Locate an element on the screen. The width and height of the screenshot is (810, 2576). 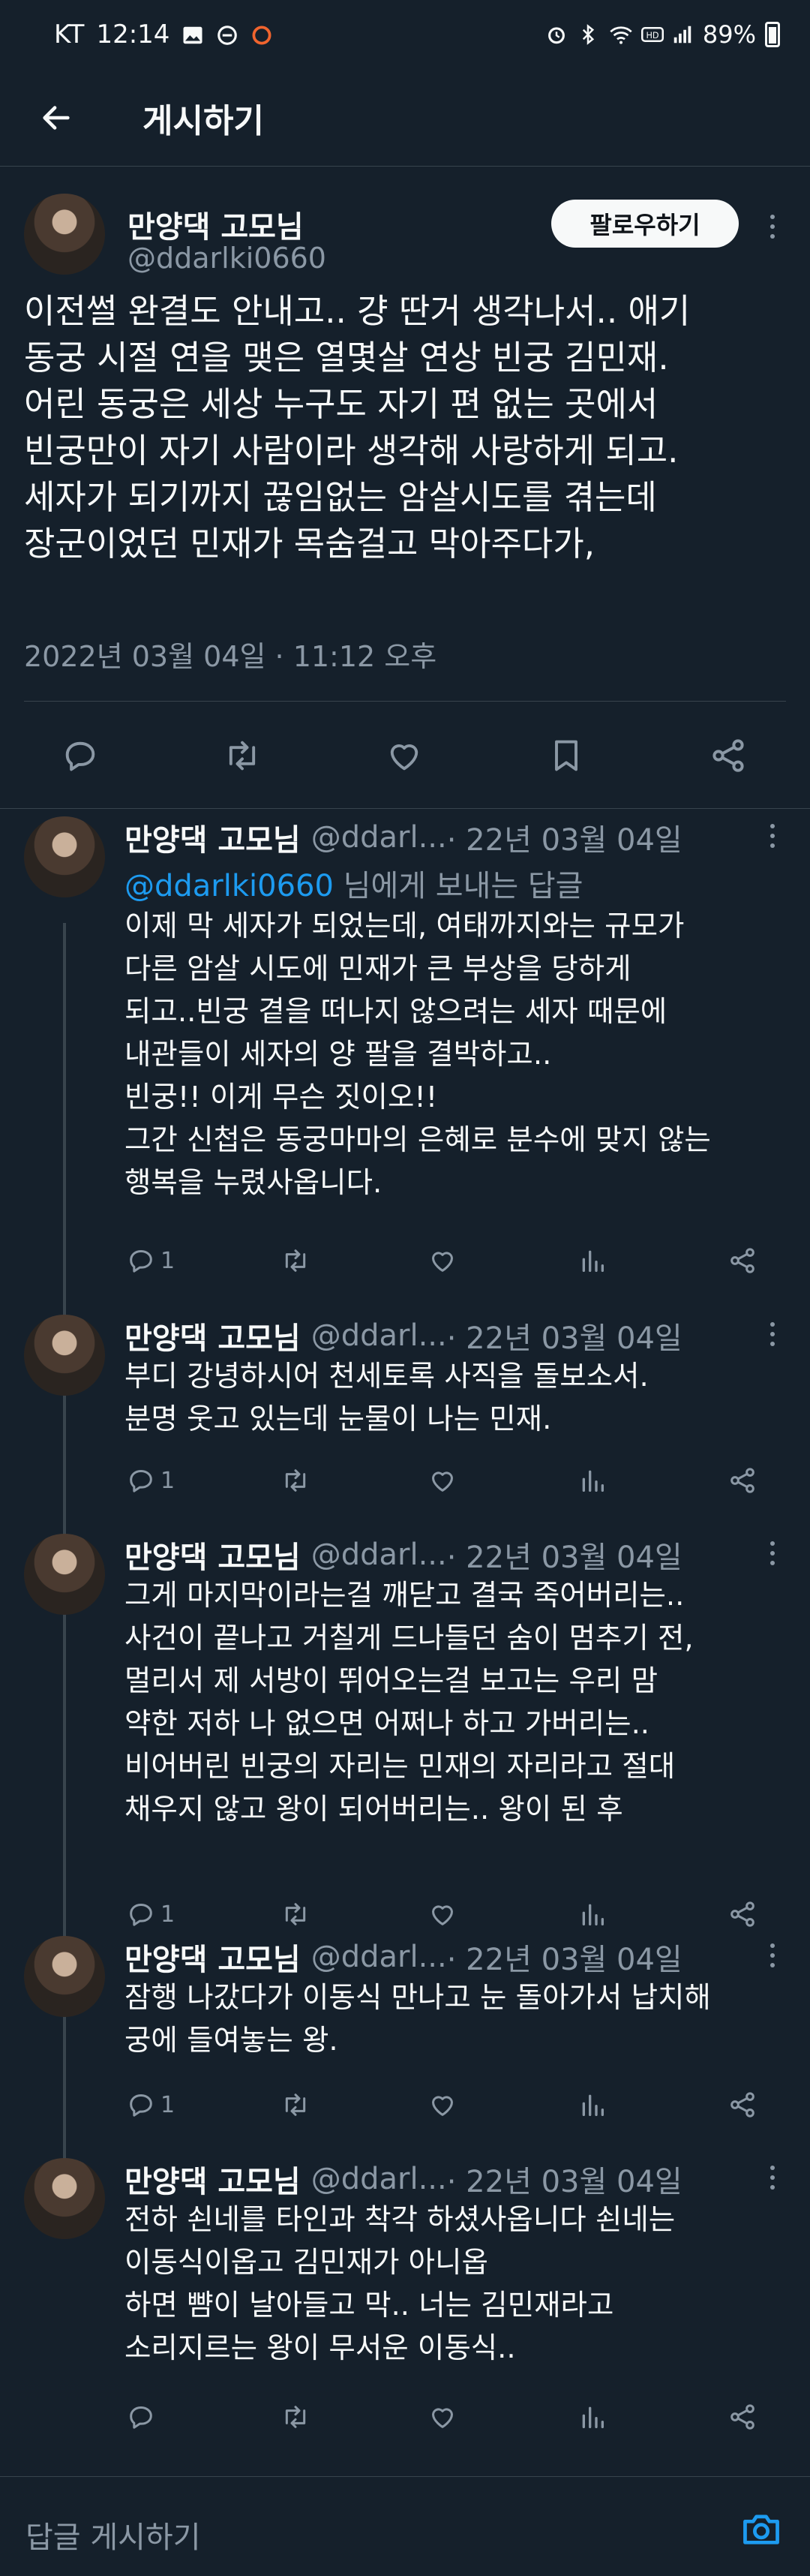
gallery-icon is located at coordinates (193, 34).